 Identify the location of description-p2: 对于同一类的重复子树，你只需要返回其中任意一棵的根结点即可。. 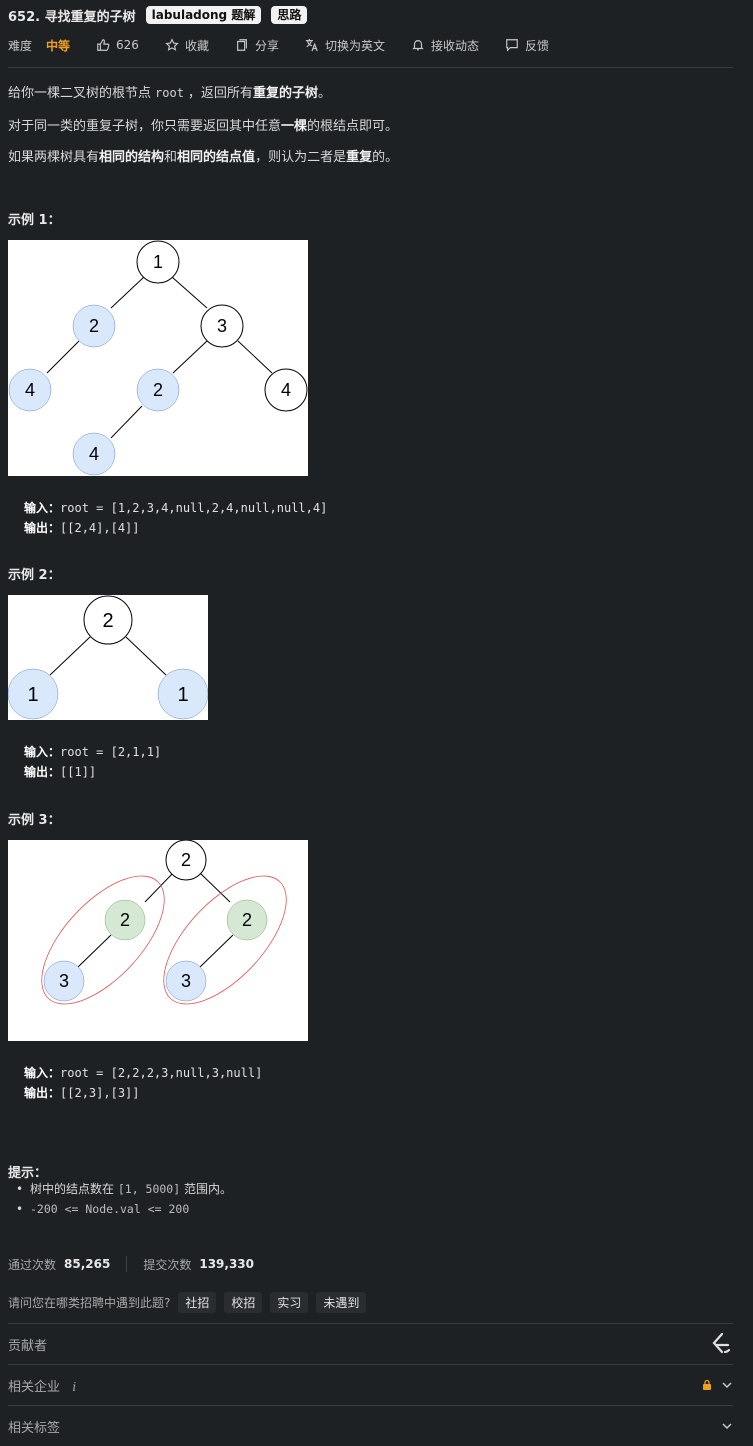
(203, 124).